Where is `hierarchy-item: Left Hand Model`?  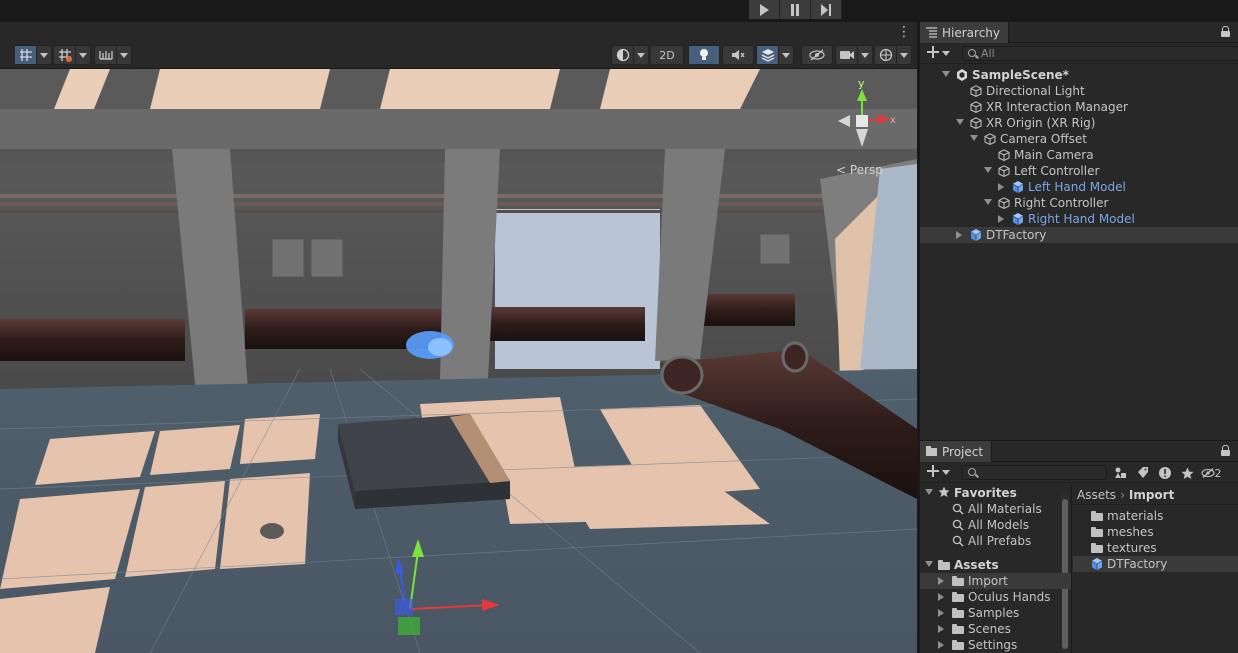
hierarchy-item: Left Hand Model is located at coordinates (1079, 187).